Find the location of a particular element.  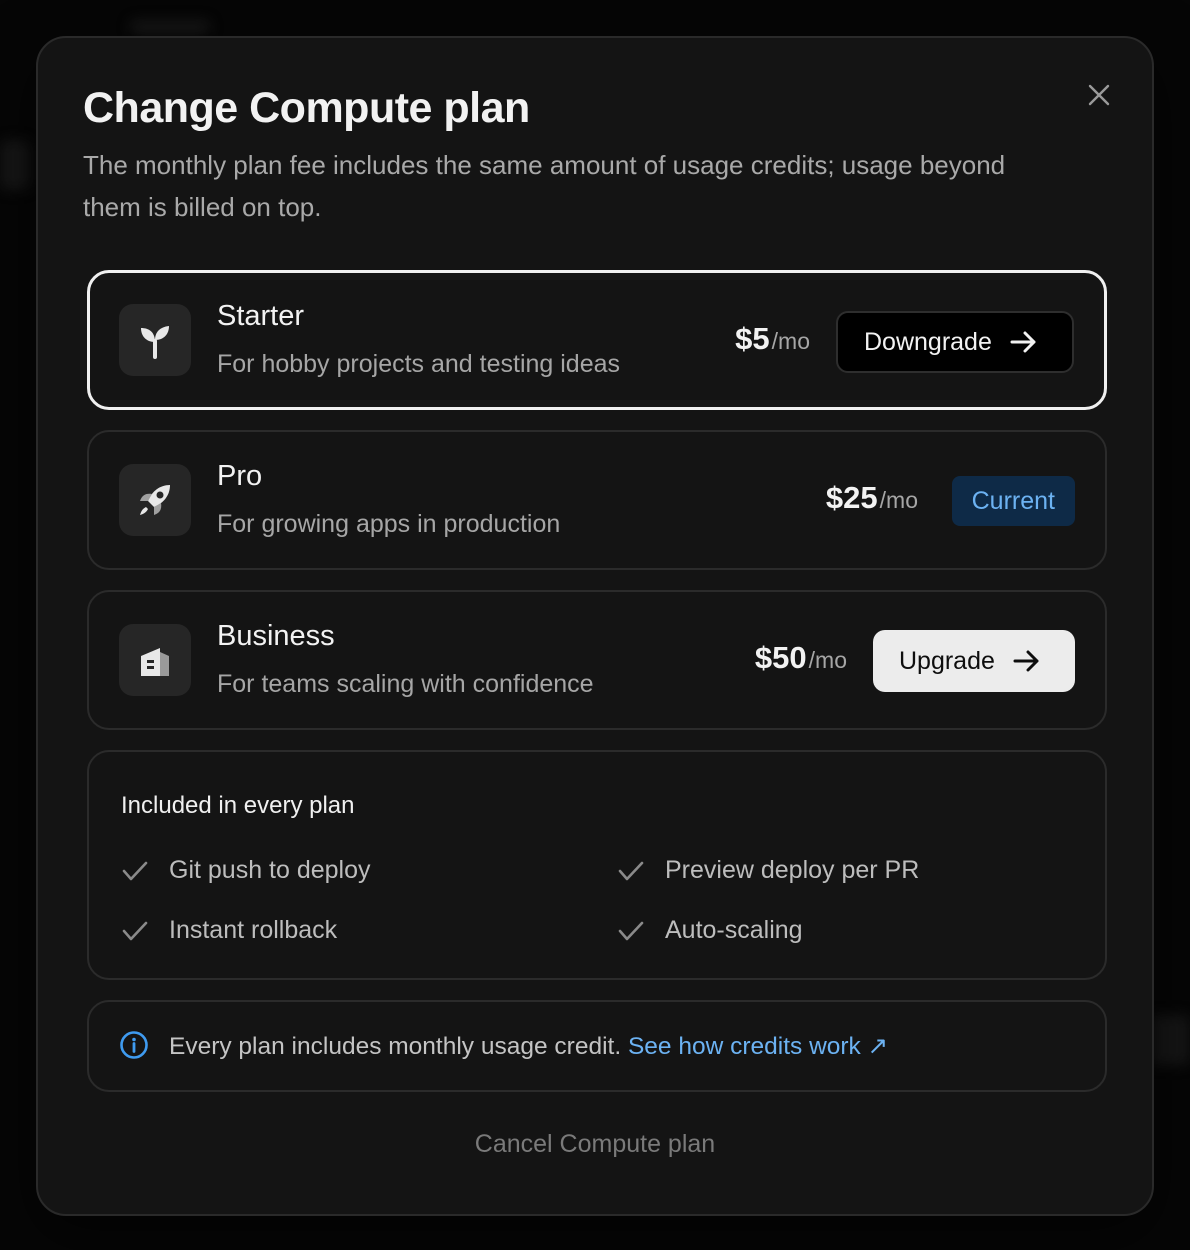

plan-description: For hobby projects and testing ideas is located at coordinates (419, 364).